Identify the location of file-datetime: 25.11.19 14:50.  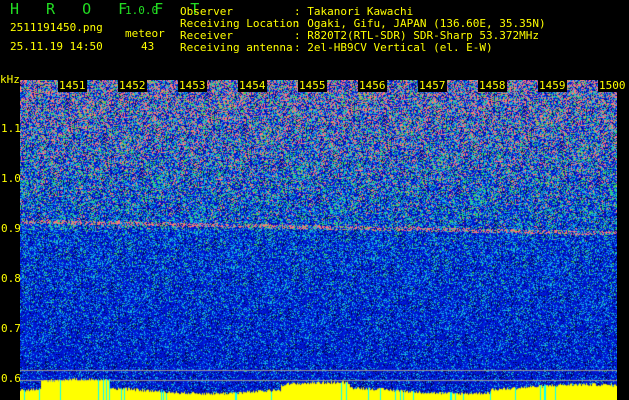
(56, 46).